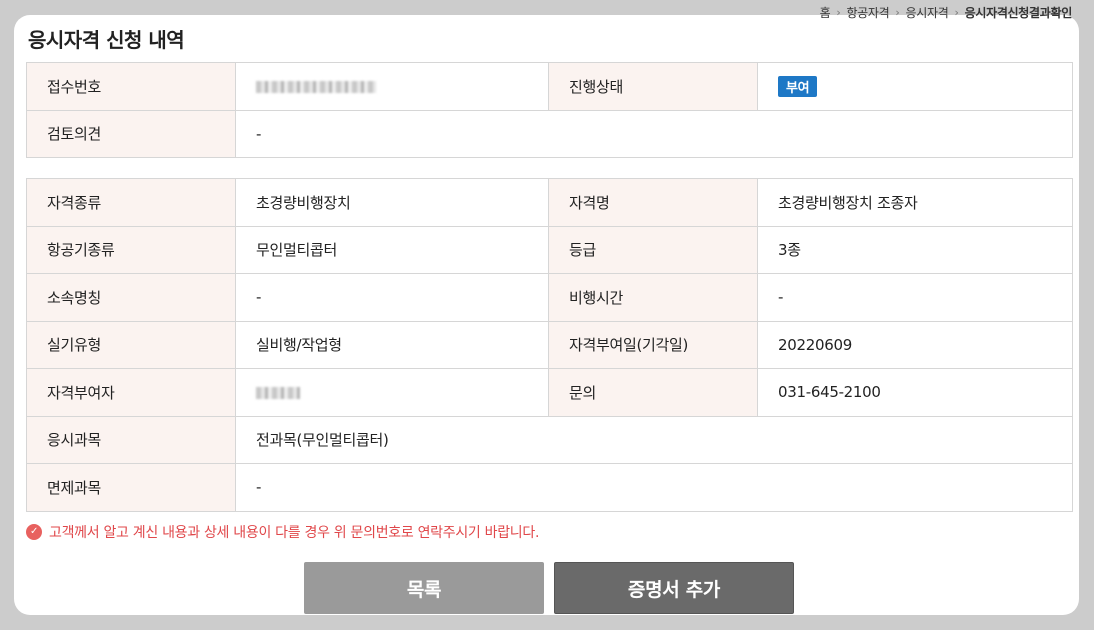 The image size is (1094, 630). What do you see at coordinates (278, 392) in the screenshot?
I see `redacted-granter` at bounding box center [278, 392].